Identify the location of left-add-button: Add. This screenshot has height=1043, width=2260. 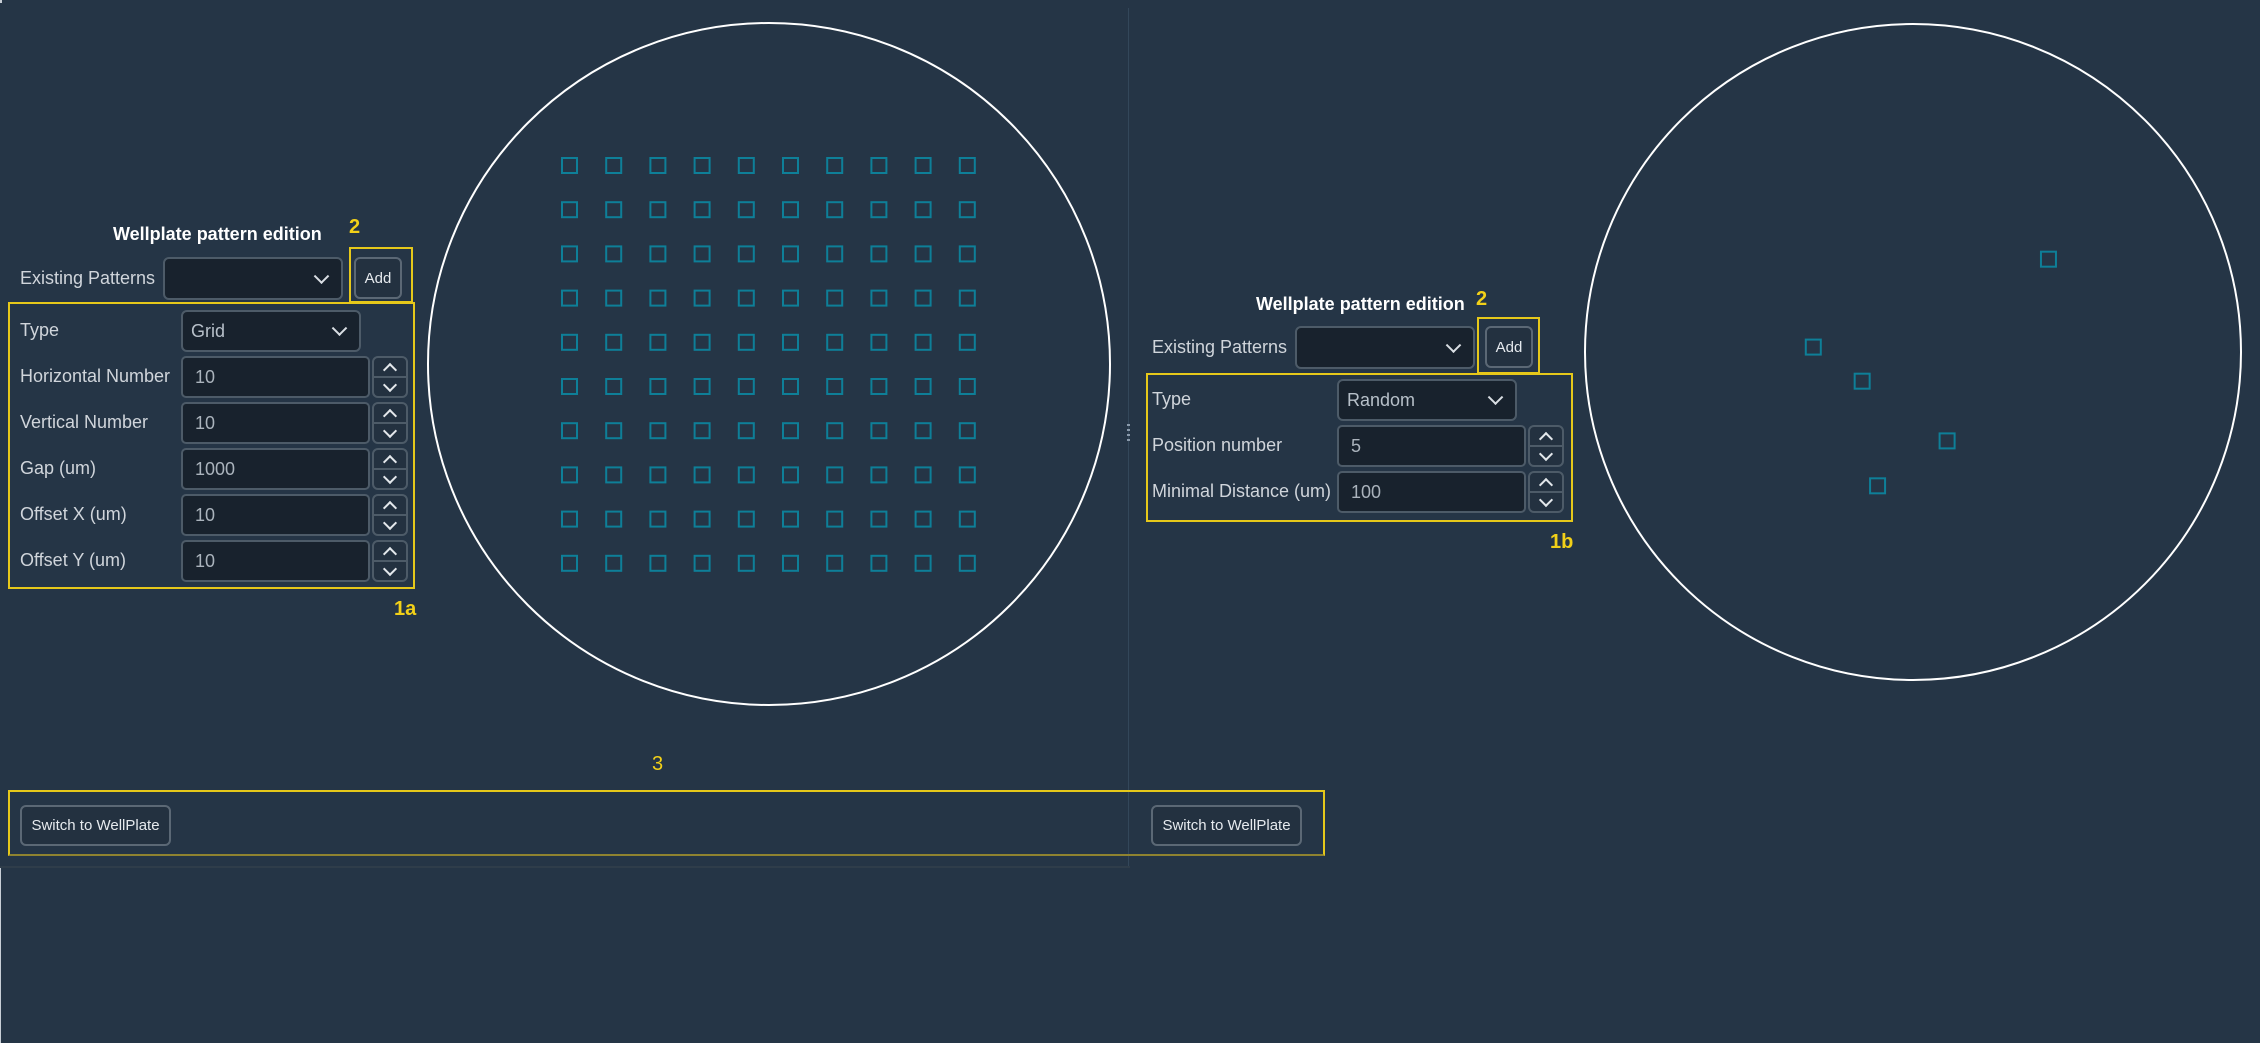
(378, 278).